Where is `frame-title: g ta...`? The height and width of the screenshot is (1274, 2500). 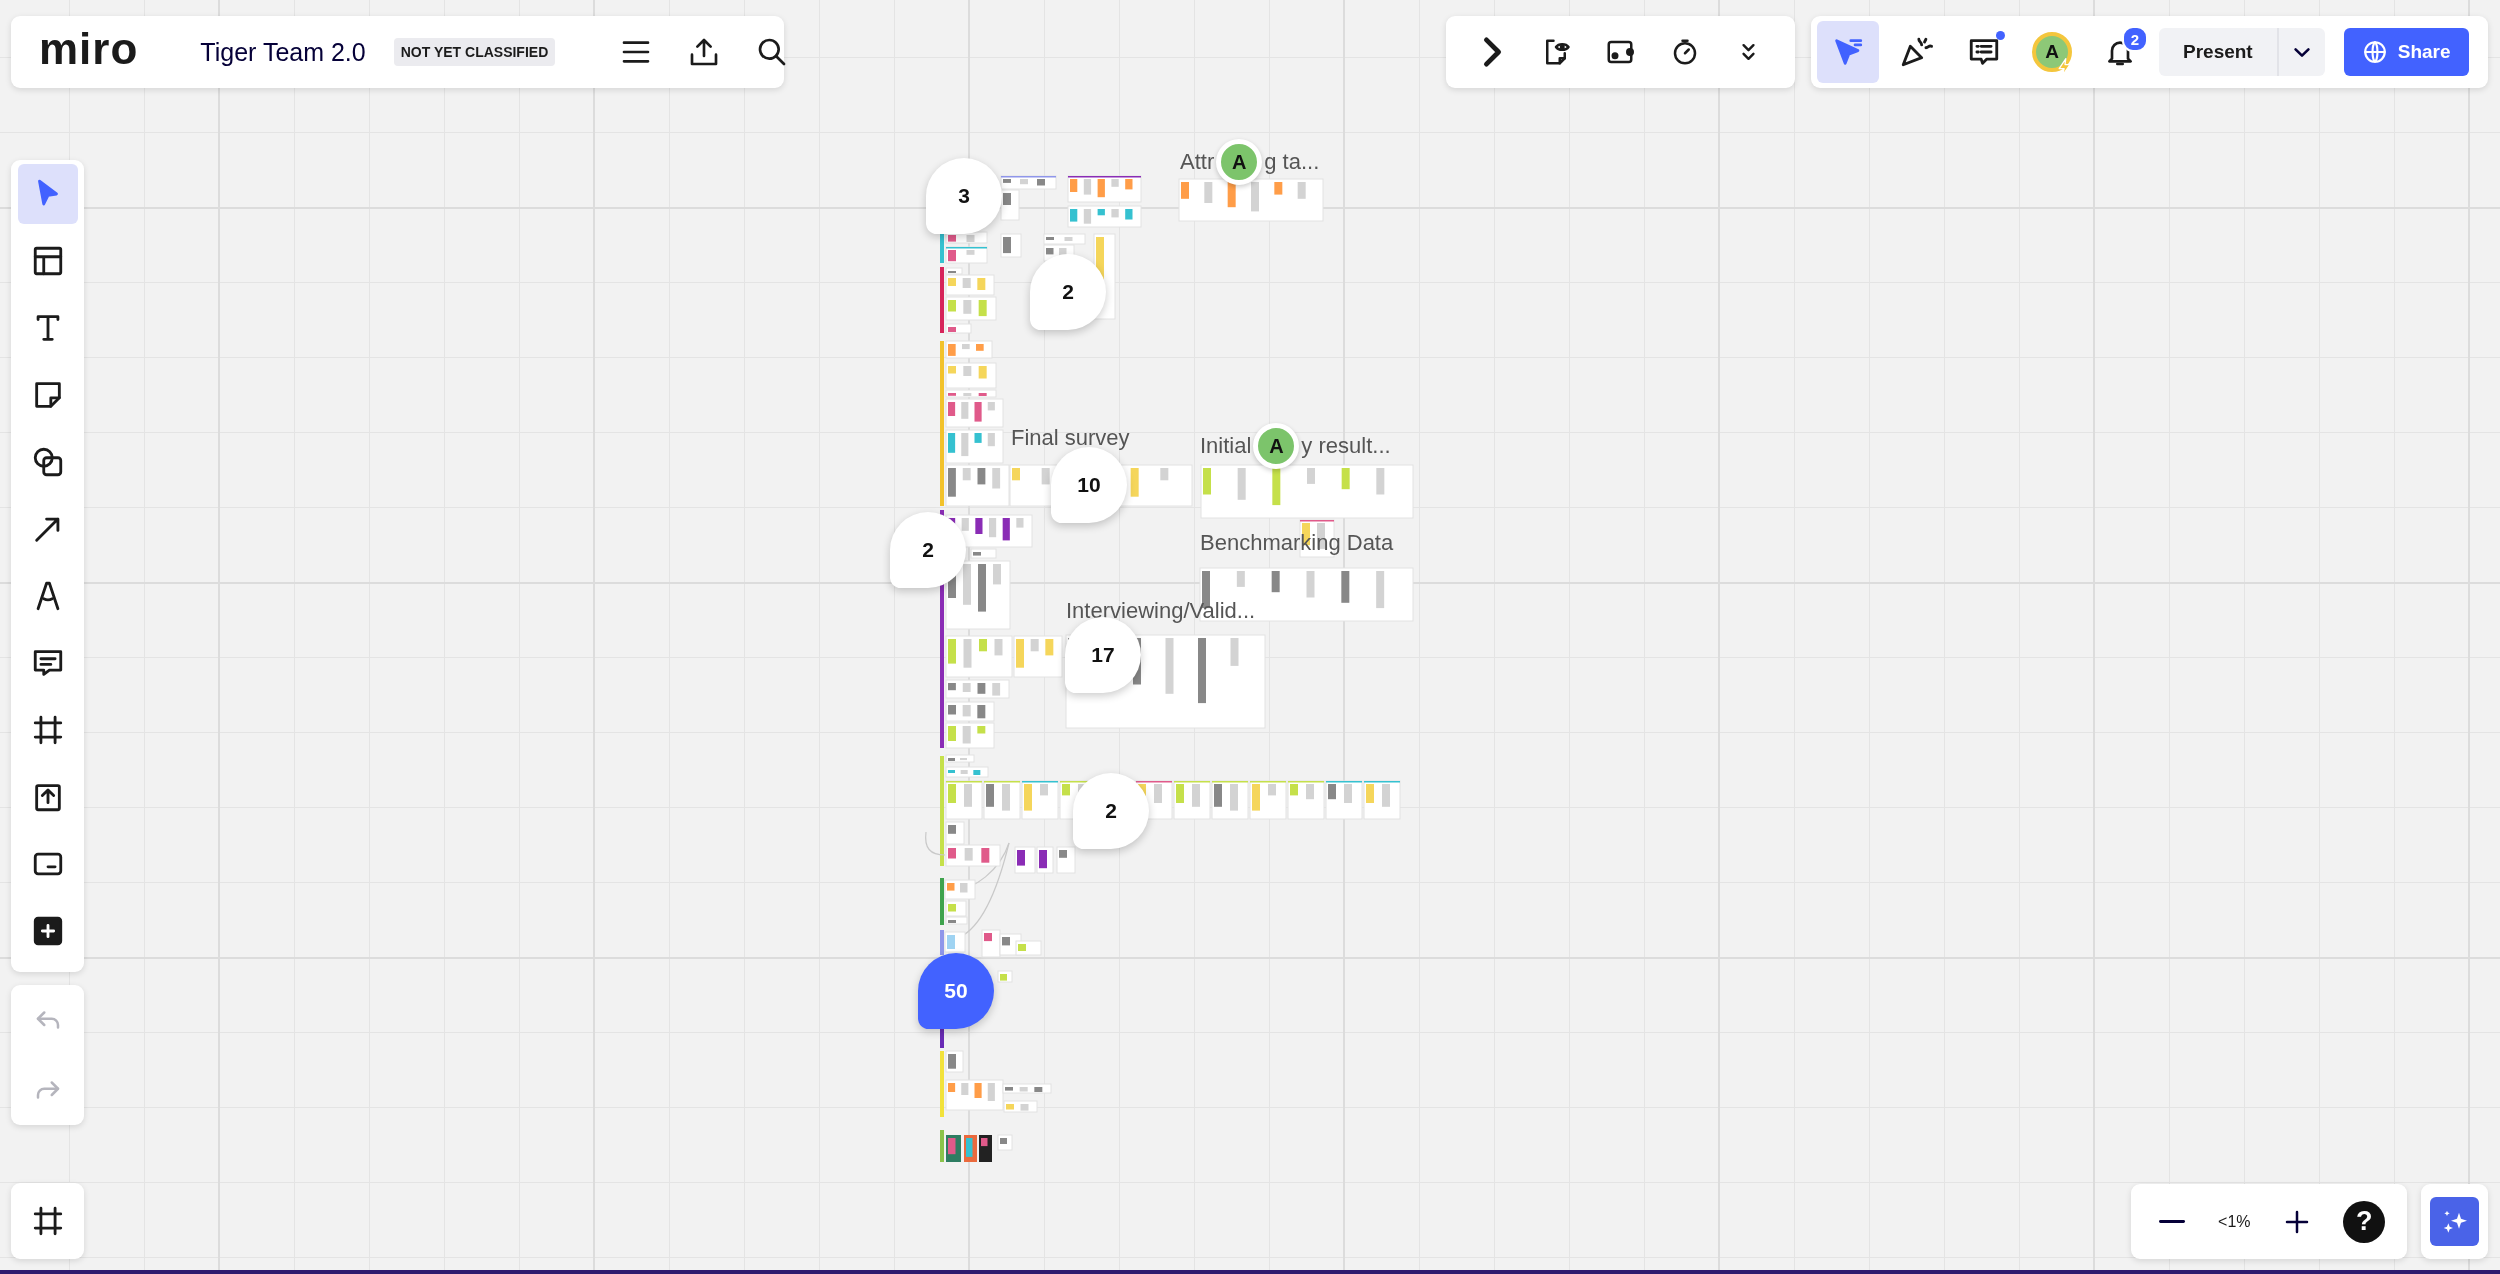
frame-title: g ta... is located at coordinates (1292, 162).